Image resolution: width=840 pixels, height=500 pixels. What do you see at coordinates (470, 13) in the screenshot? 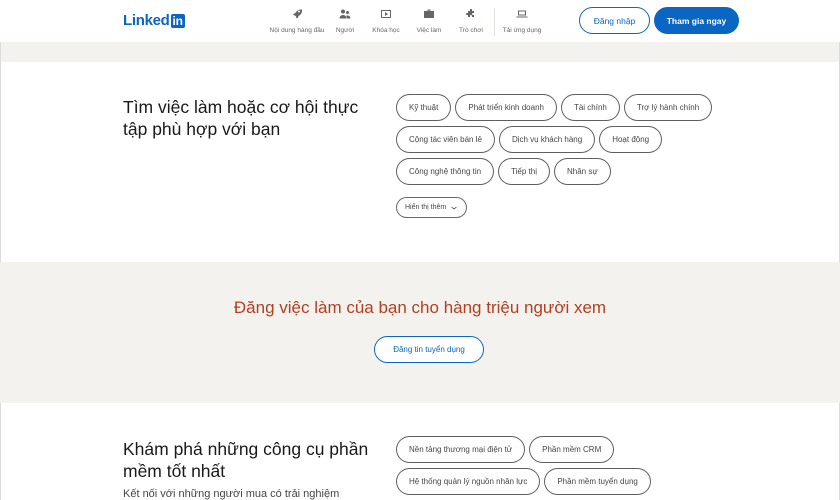
I see `puzzle-icon` at bounding box center [470, 13].